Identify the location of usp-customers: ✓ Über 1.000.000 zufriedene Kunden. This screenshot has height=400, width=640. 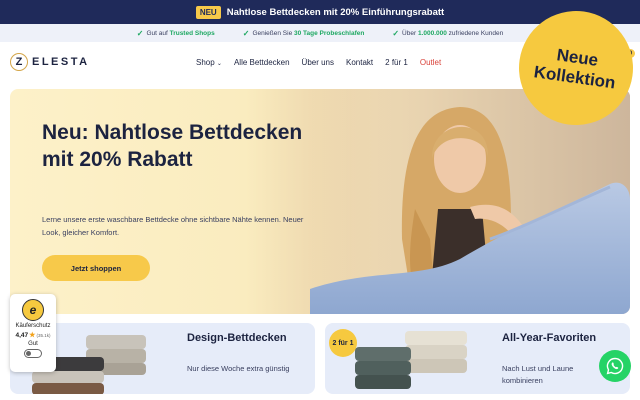
(447, 33).